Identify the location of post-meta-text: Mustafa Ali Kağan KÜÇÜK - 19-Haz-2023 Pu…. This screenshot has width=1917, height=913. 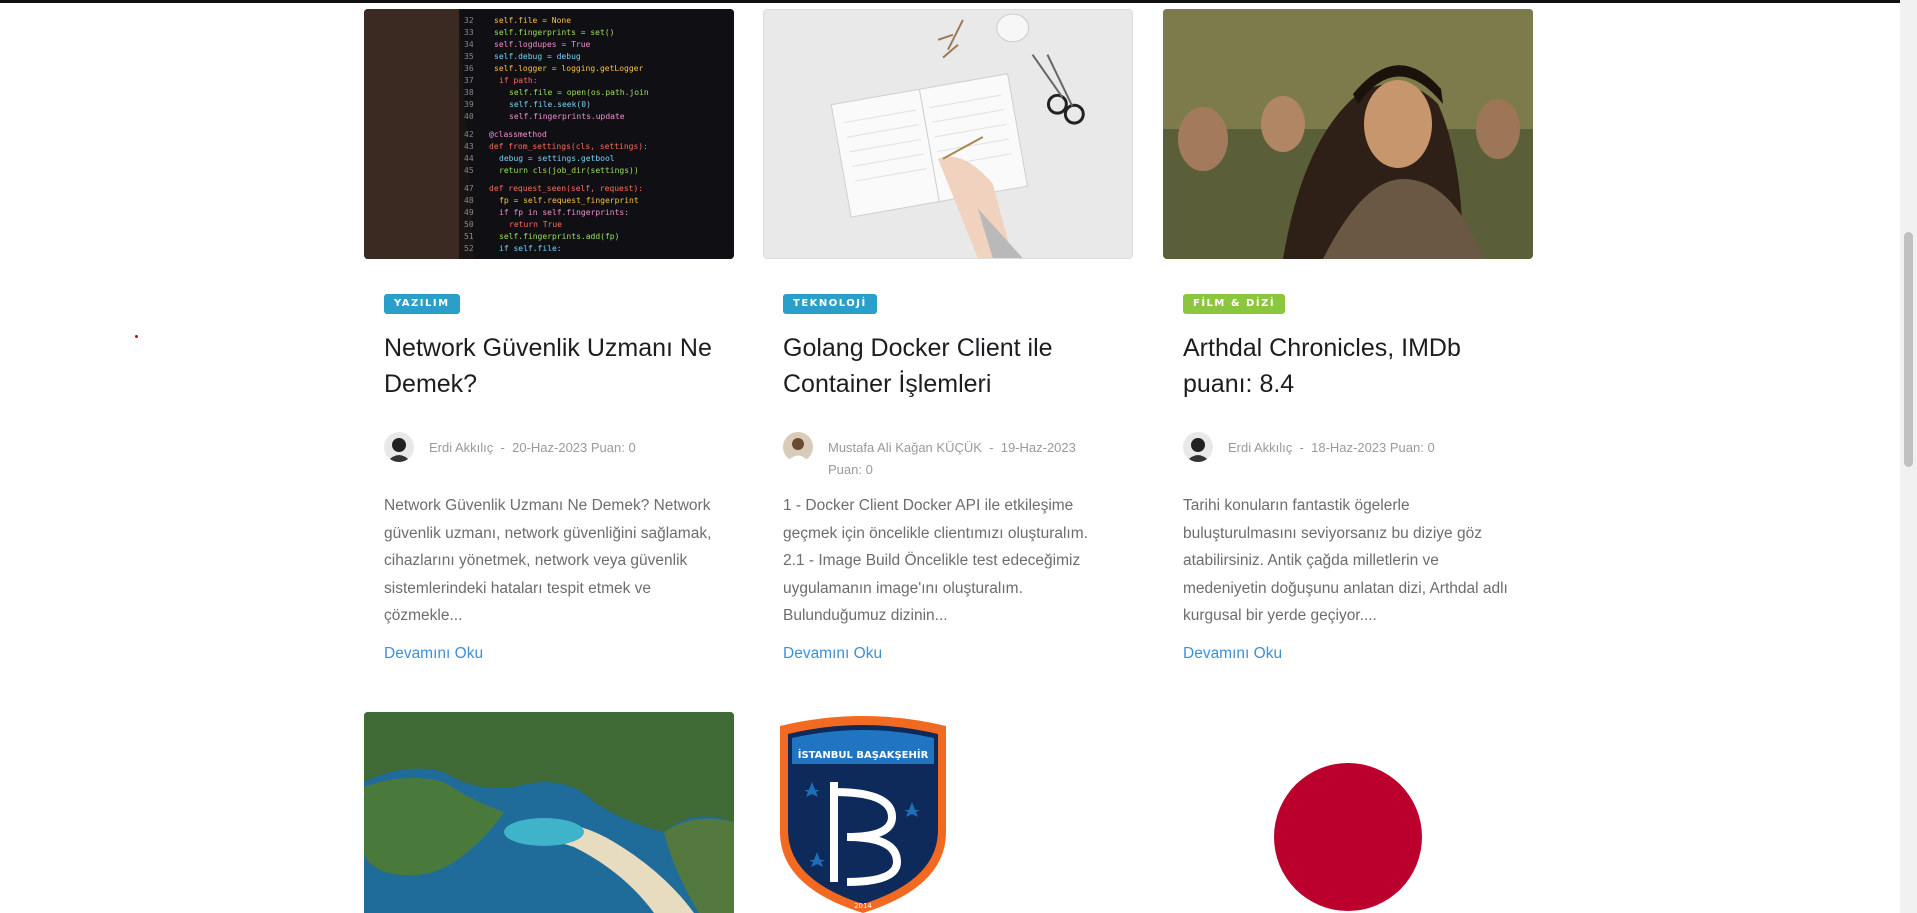
(970, 459).